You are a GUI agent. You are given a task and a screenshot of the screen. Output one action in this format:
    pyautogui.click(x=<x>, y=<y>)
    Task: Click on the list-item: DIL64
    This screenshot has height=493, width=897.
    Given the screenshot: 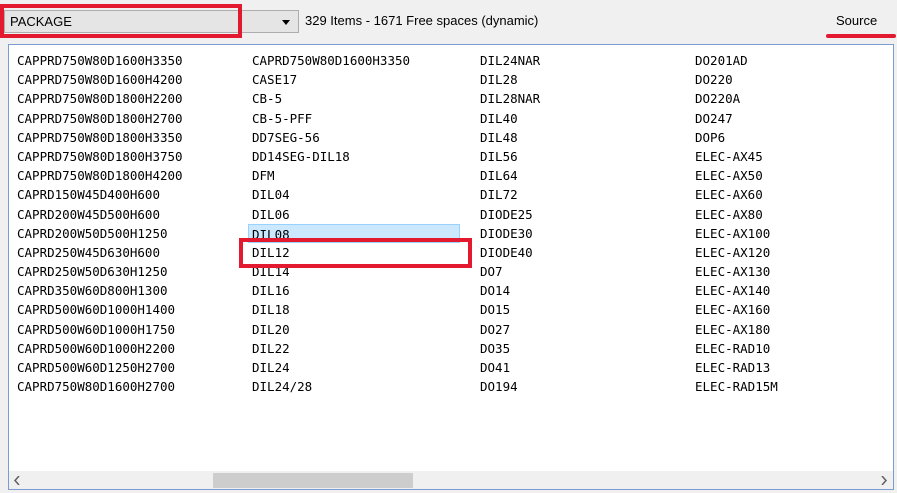 What is the action you would take?
    pyautogui.click(x=509, y=175)
    